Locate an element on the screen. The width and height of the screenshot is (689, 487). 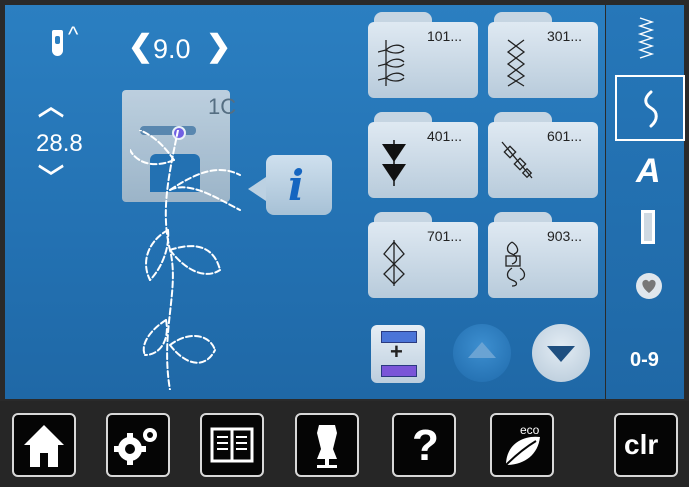
decorative-stitch-icon is located at coordinates (391, 63).